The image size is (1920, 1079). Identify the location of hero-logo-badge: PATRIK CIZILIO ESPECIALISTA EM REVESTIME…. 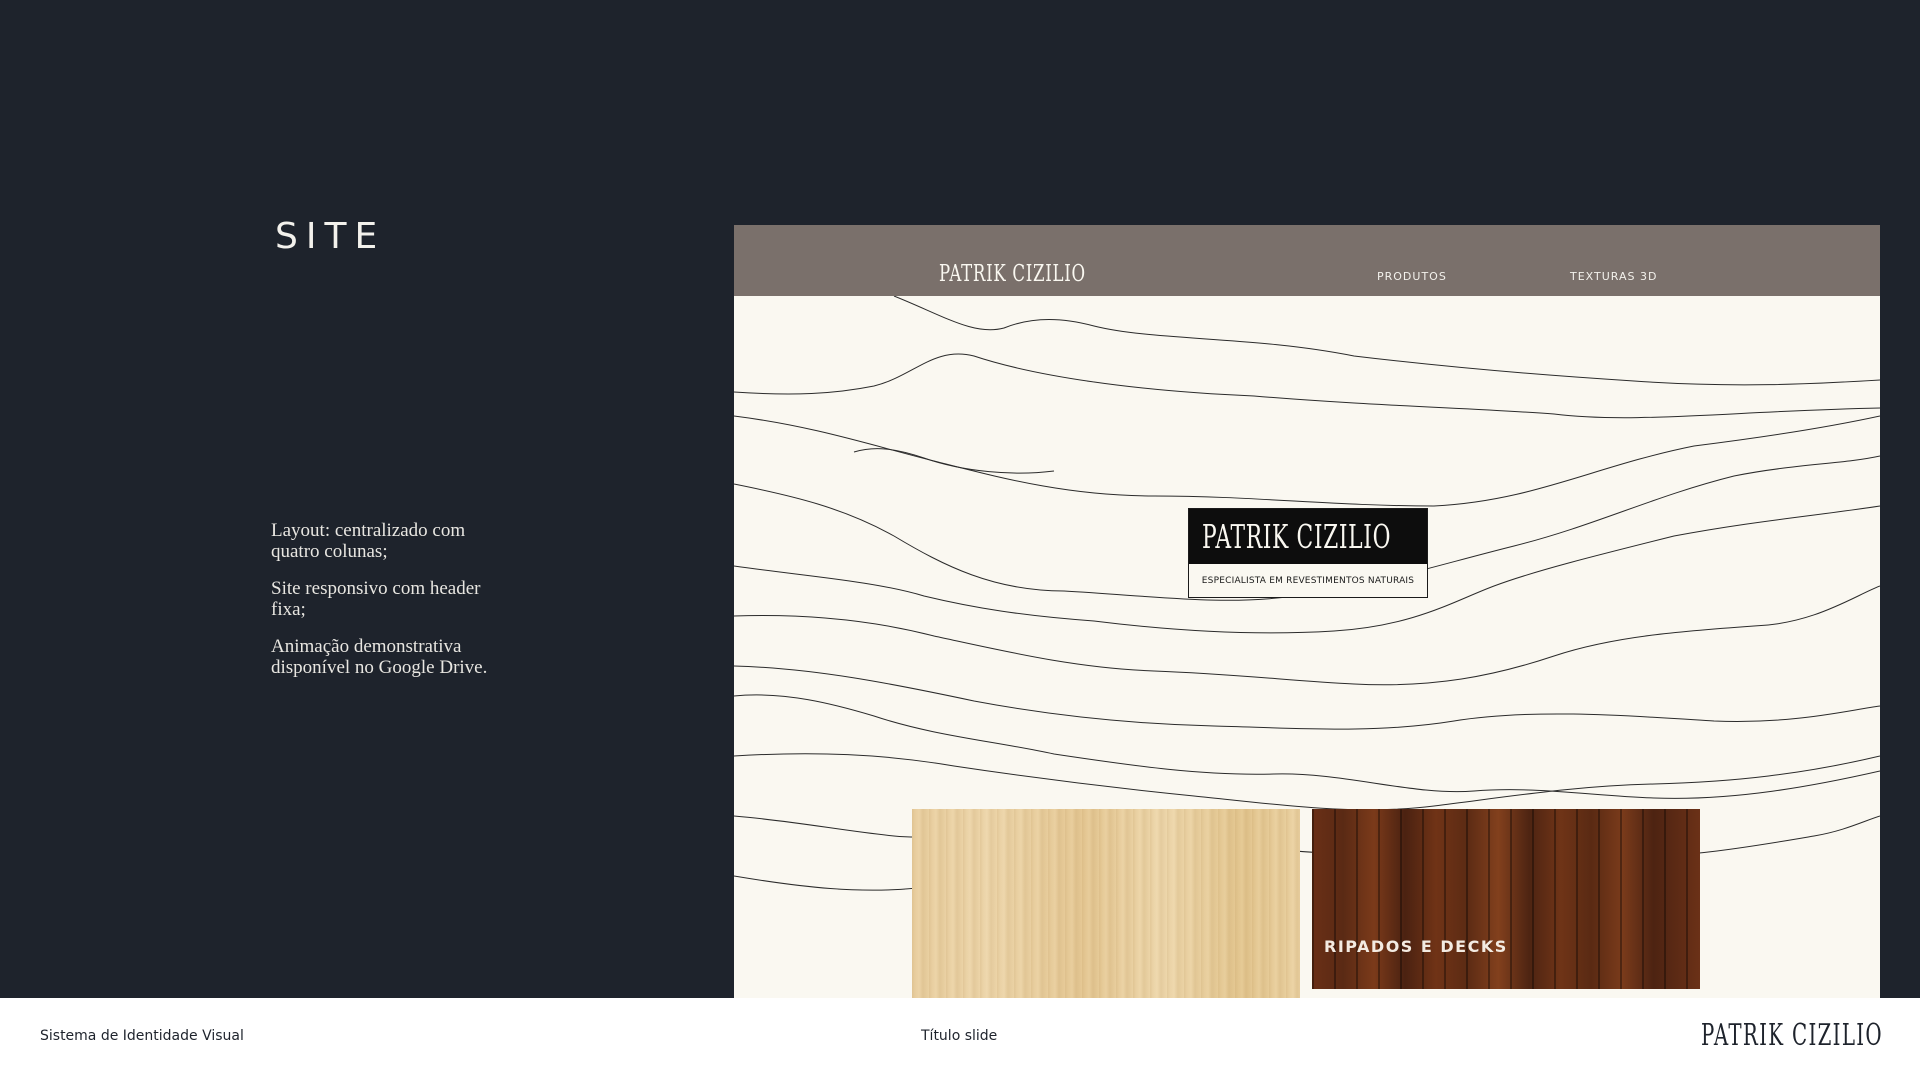
(1308, 553).